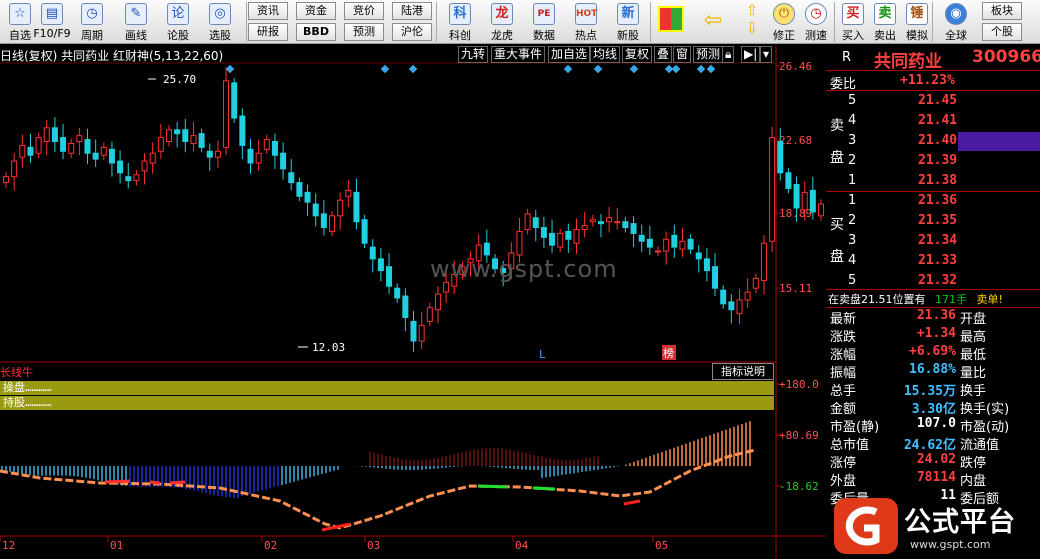 This screenshot has height=559, width=1040. I want to click on sh-london-button: 沪伦, so click(412, 32).